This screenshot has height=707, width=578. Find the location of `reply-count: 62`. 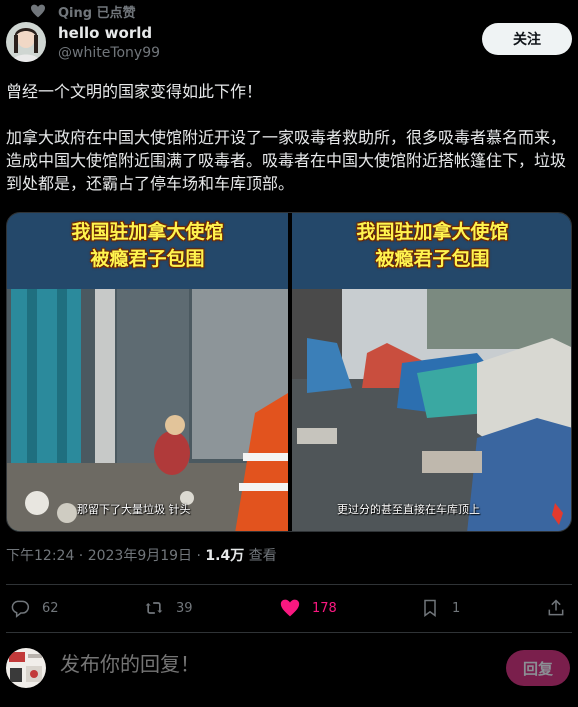

reply-count: 62 is located at coordinates (50, 608).